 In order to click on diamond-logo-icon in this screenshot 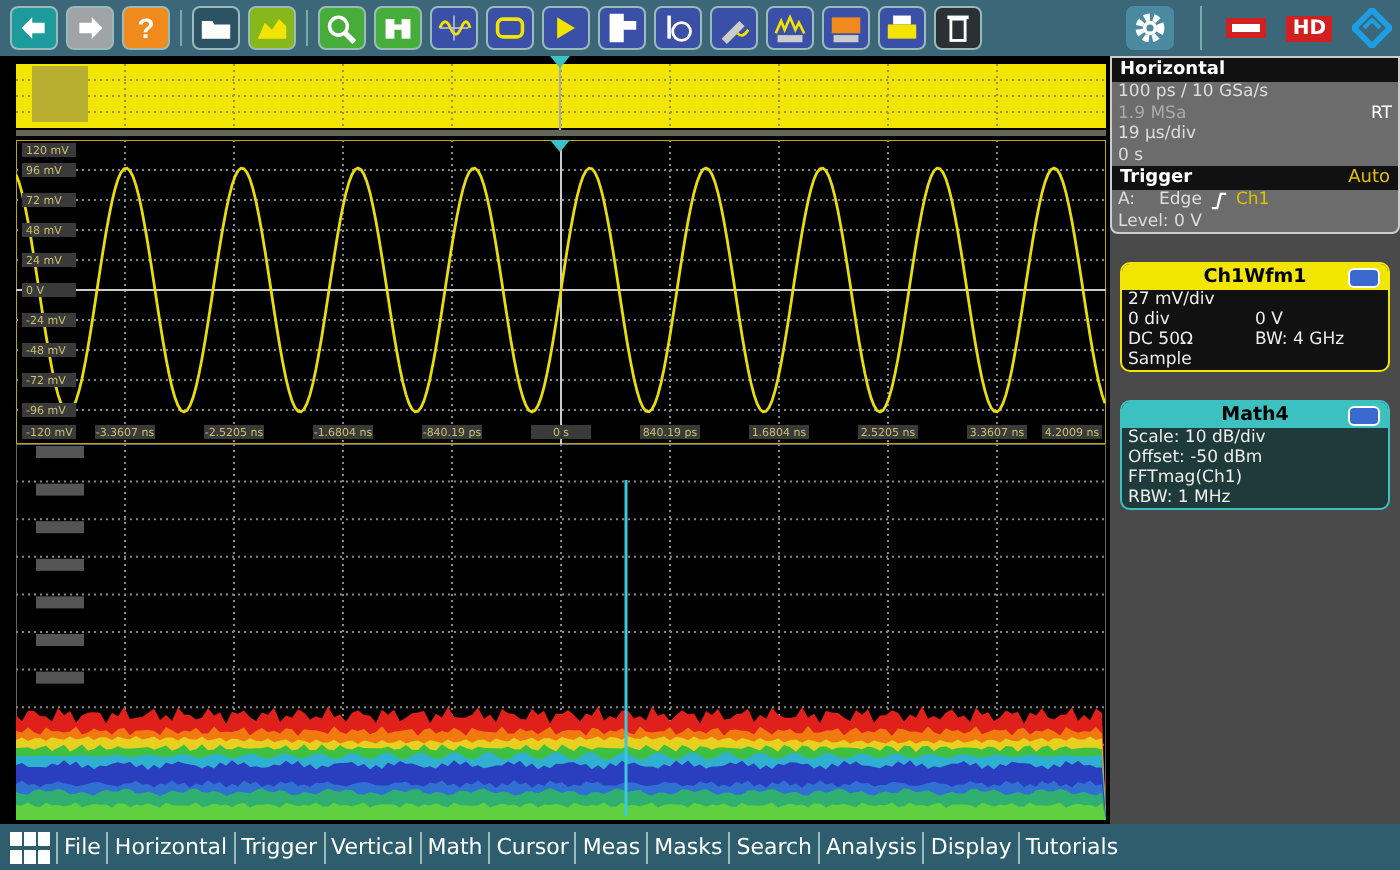, I will do `click(1372, 28)`.